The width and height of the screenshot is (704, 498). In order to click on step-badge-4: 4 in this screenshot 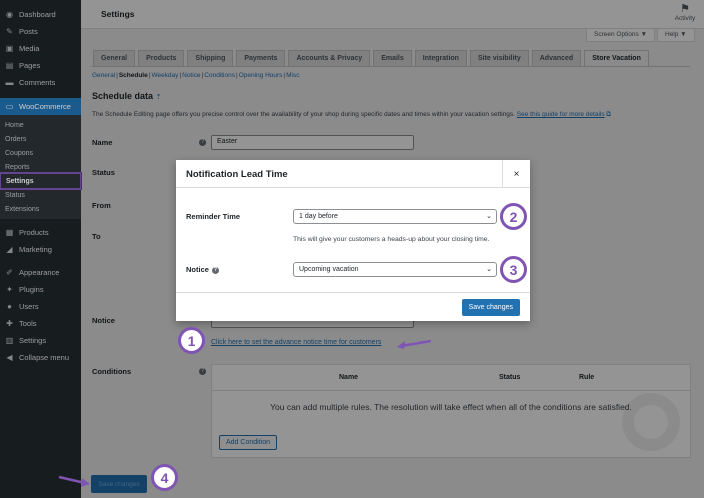, I will do `click(164, 477)`.